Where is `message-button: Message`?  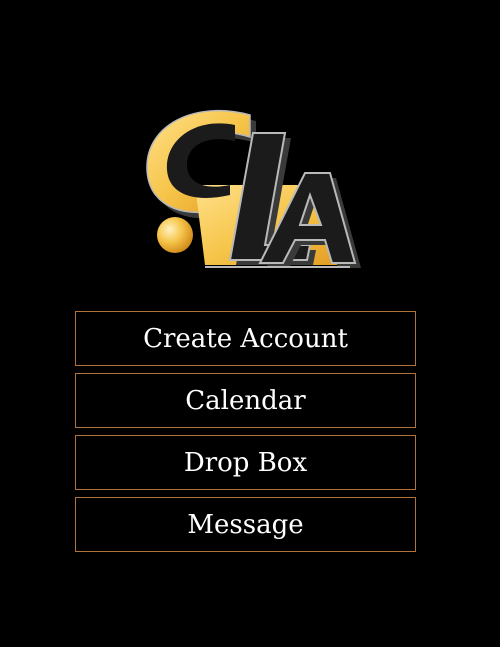 message-button: Message is located at coordinates (245, 524).